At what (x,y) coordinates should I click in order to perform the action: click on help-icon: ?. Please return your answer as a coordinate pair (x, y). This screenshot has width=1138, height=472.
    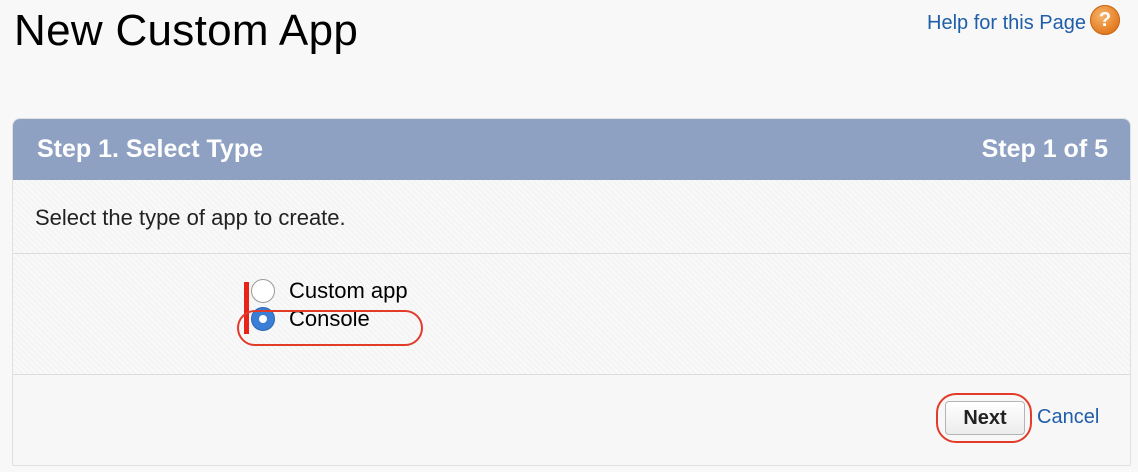
    Looking at the image, I should click on (1105, 20).